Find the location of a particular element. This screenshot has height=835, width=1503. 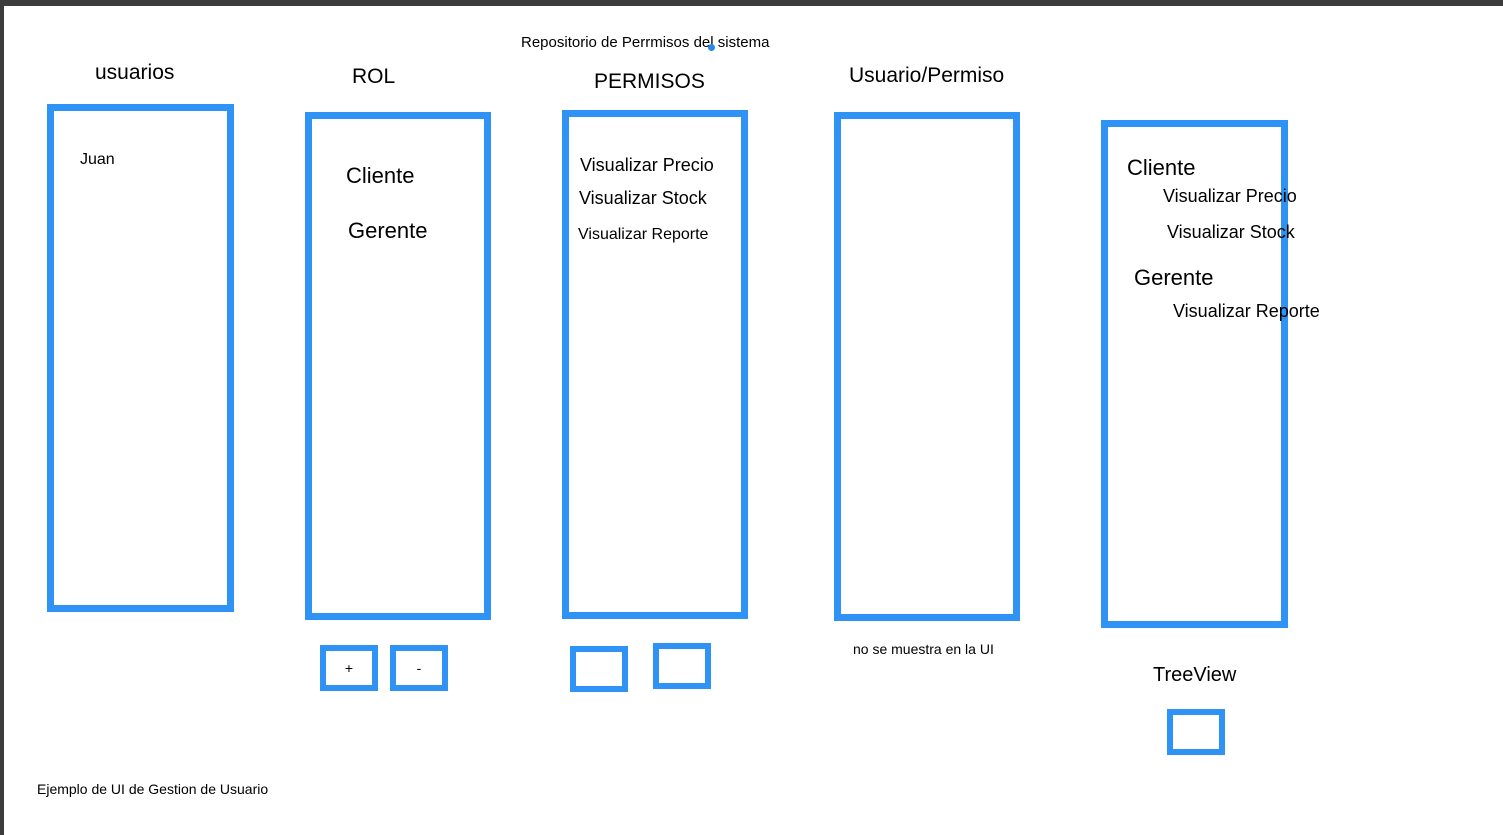

usuarios-list-item: Juan is located at coordinates (97, 160).